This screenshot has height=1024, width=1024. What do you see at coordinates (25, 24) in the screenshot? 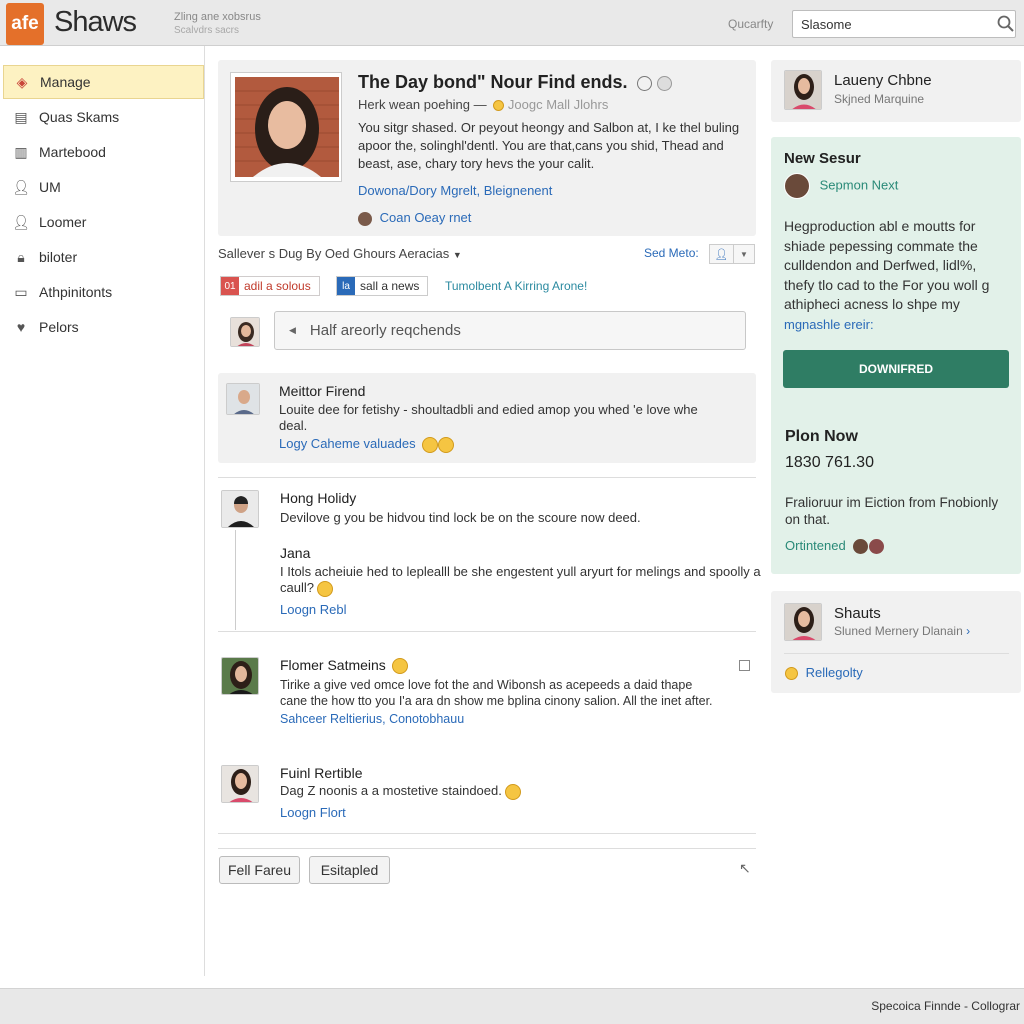
I see `app-logo: afe` at bounding box center [25, 24].